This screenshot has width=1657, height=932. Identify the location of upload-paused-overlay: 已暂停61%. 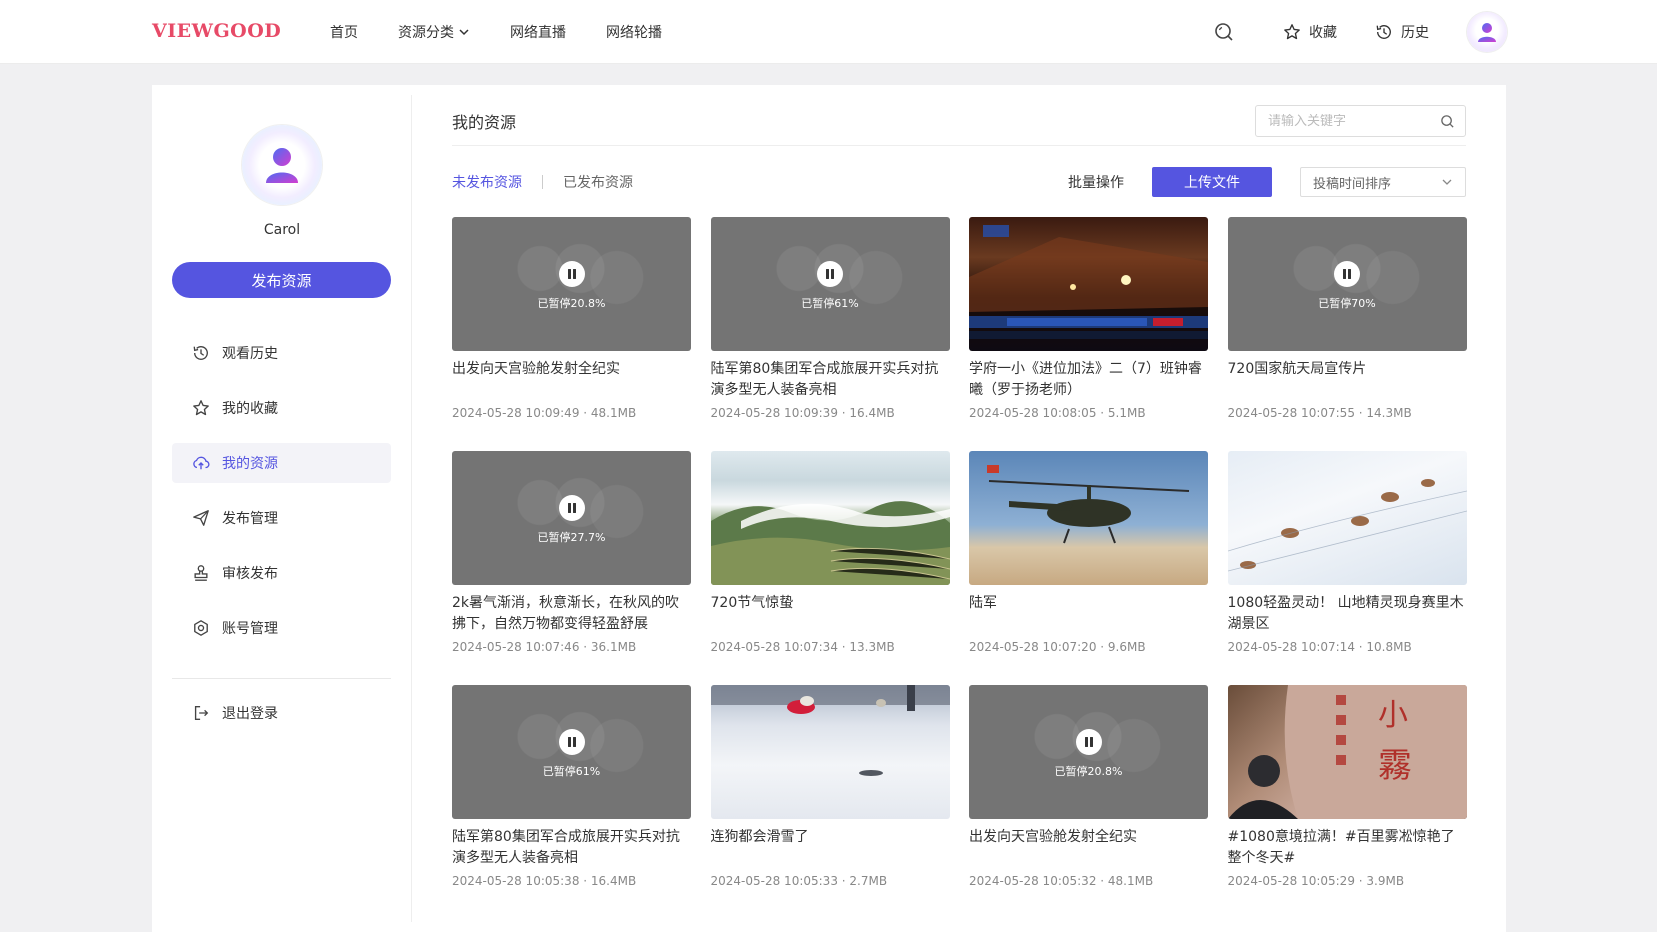
(830, 284).